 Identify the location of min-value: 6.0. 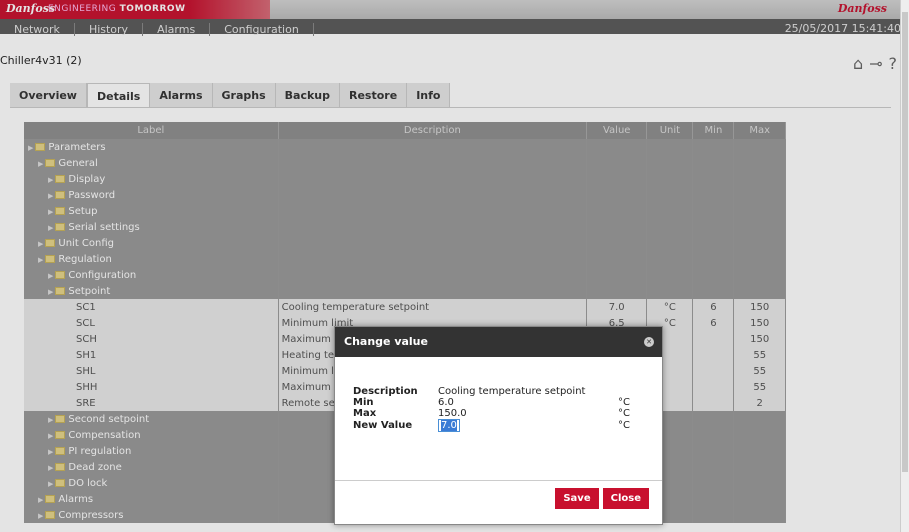
(446, 402).